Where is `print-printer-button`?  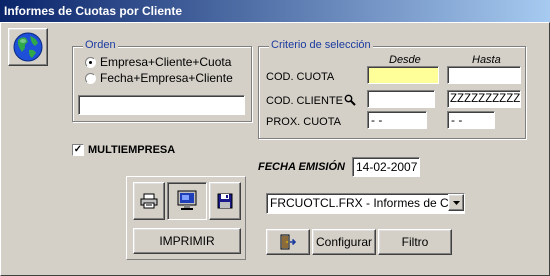 print-printer-button is located at coordinates (149, 201).